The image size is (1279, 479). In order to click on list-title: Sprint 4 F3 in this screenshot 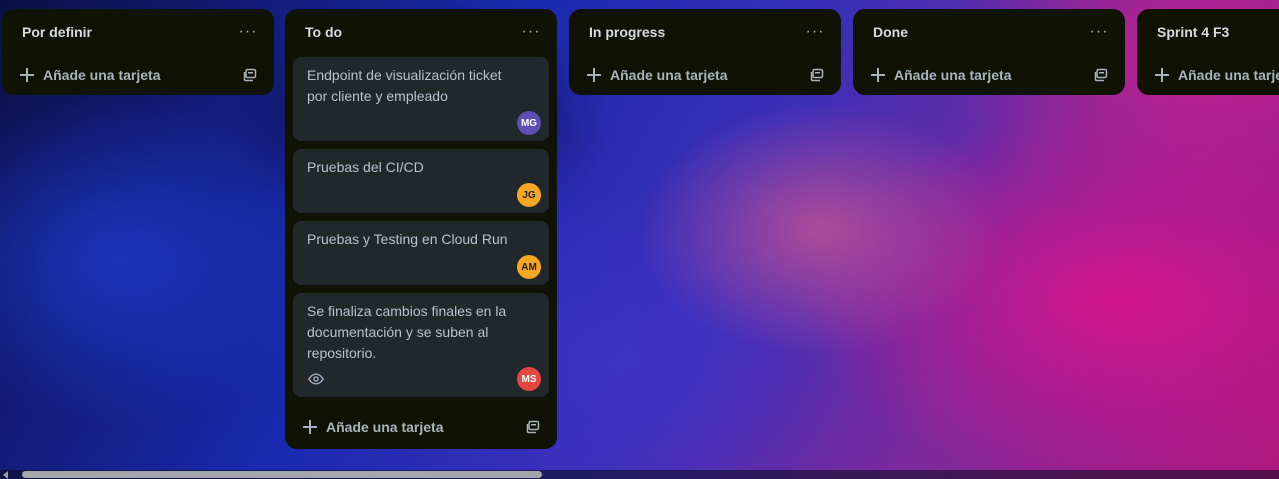, I will do `click(1193, 32)`.